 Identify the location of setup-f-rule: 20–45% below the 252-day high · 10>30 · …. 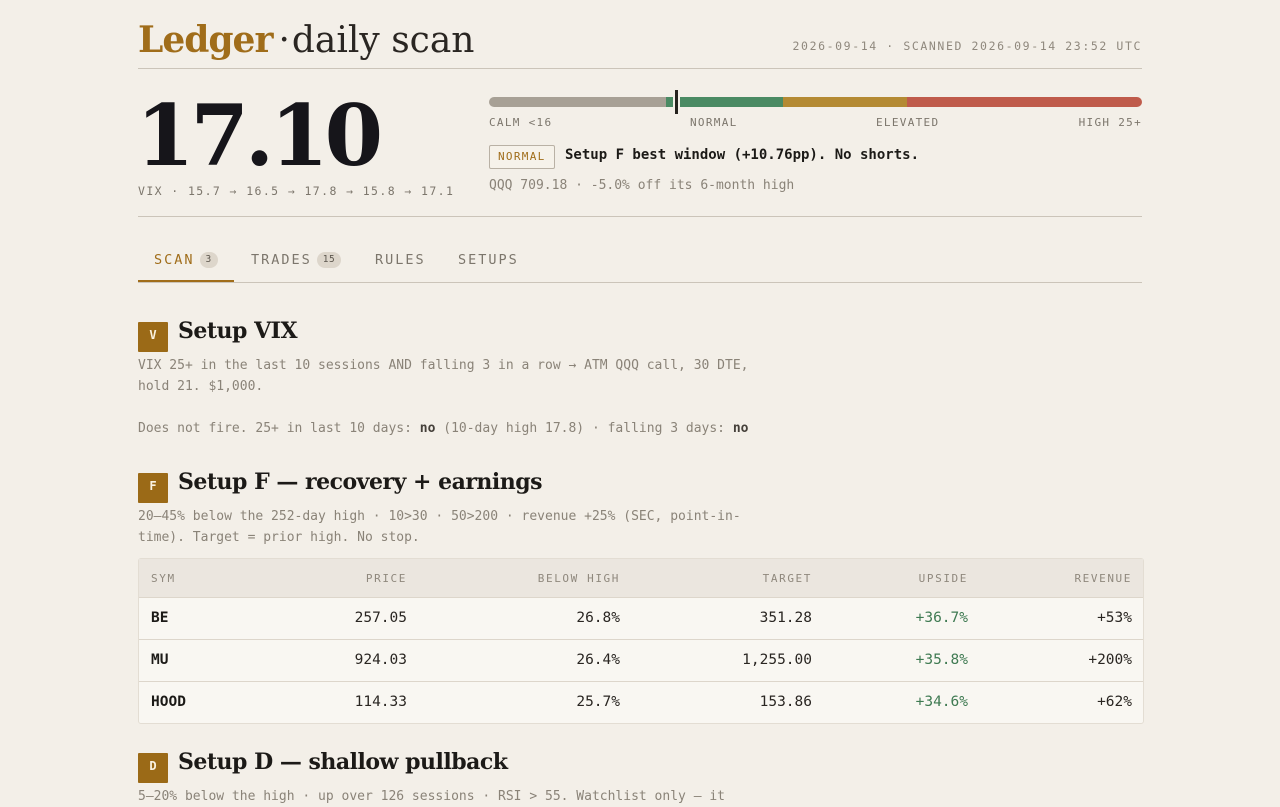
(439, 527).